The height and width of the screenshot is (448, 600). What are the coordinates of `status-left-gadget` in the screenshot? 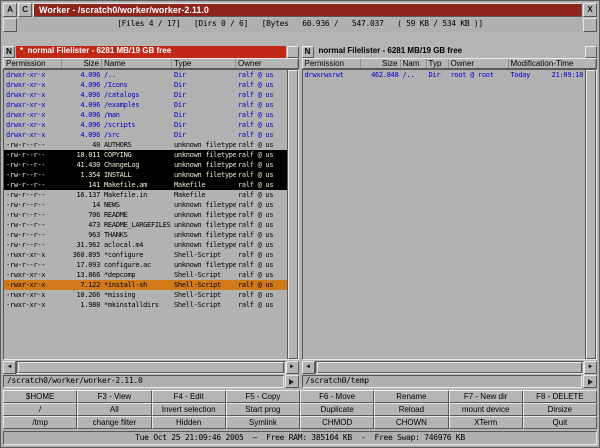 It's located at (10, 25).